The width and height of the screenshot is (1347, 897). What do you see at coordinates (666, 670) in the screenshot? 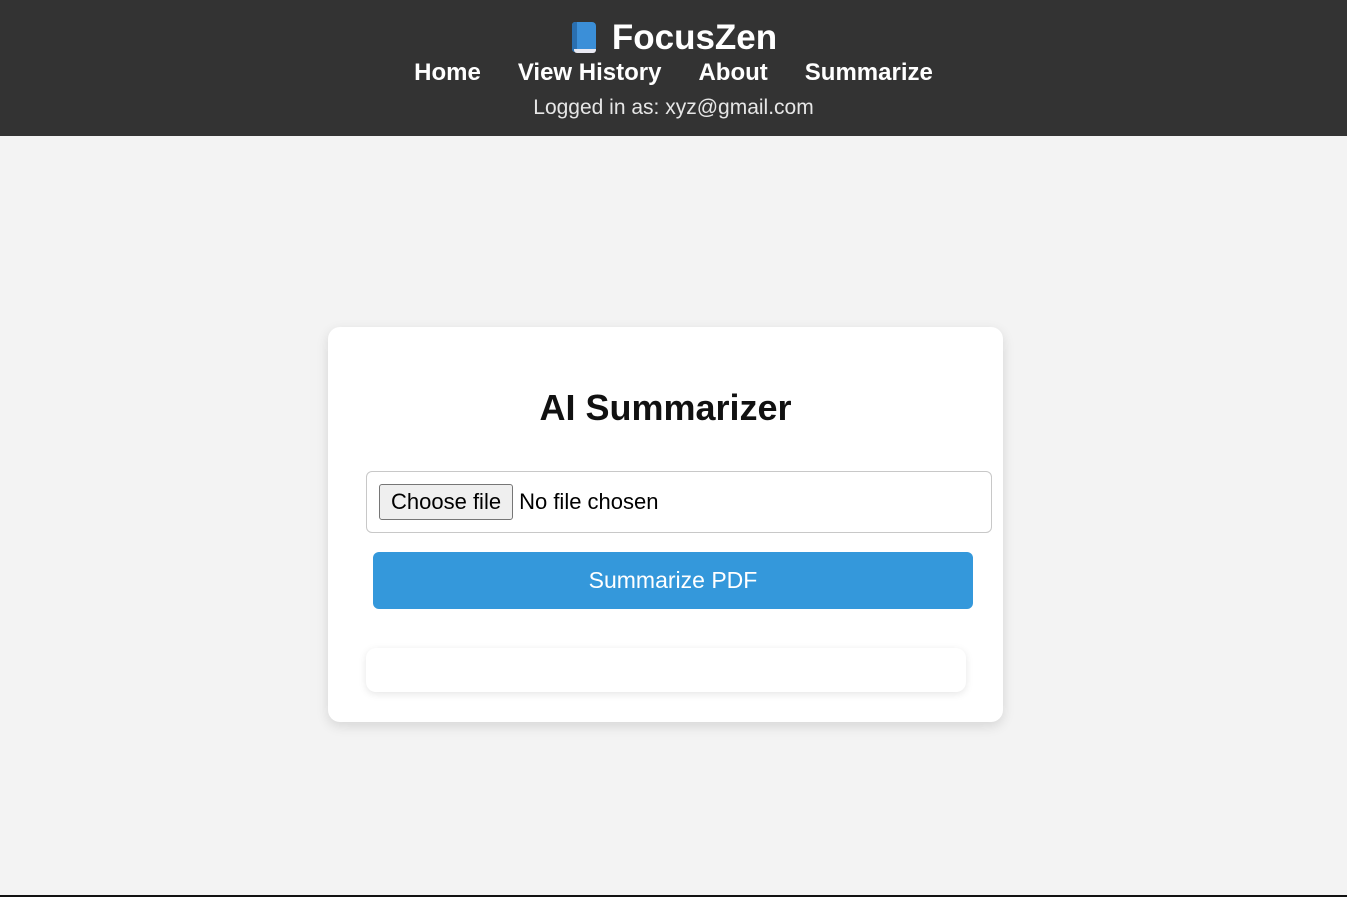
I see `summary-result` at bounding box center [666, 670].